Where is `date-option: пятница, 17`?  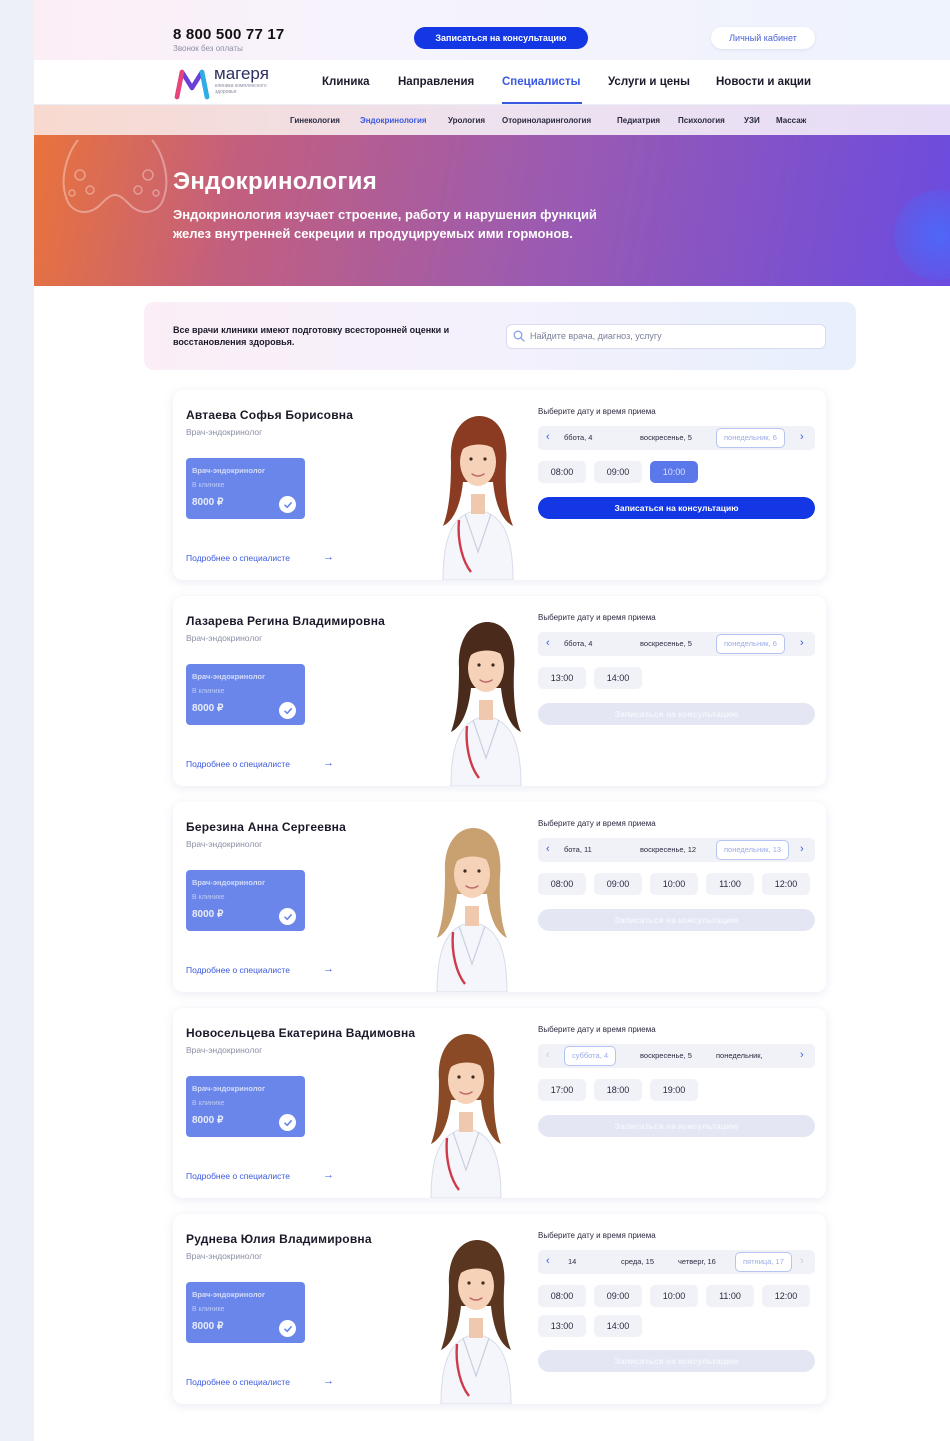
date-option: пятница, 17 is located at coordinates (763, 1262).